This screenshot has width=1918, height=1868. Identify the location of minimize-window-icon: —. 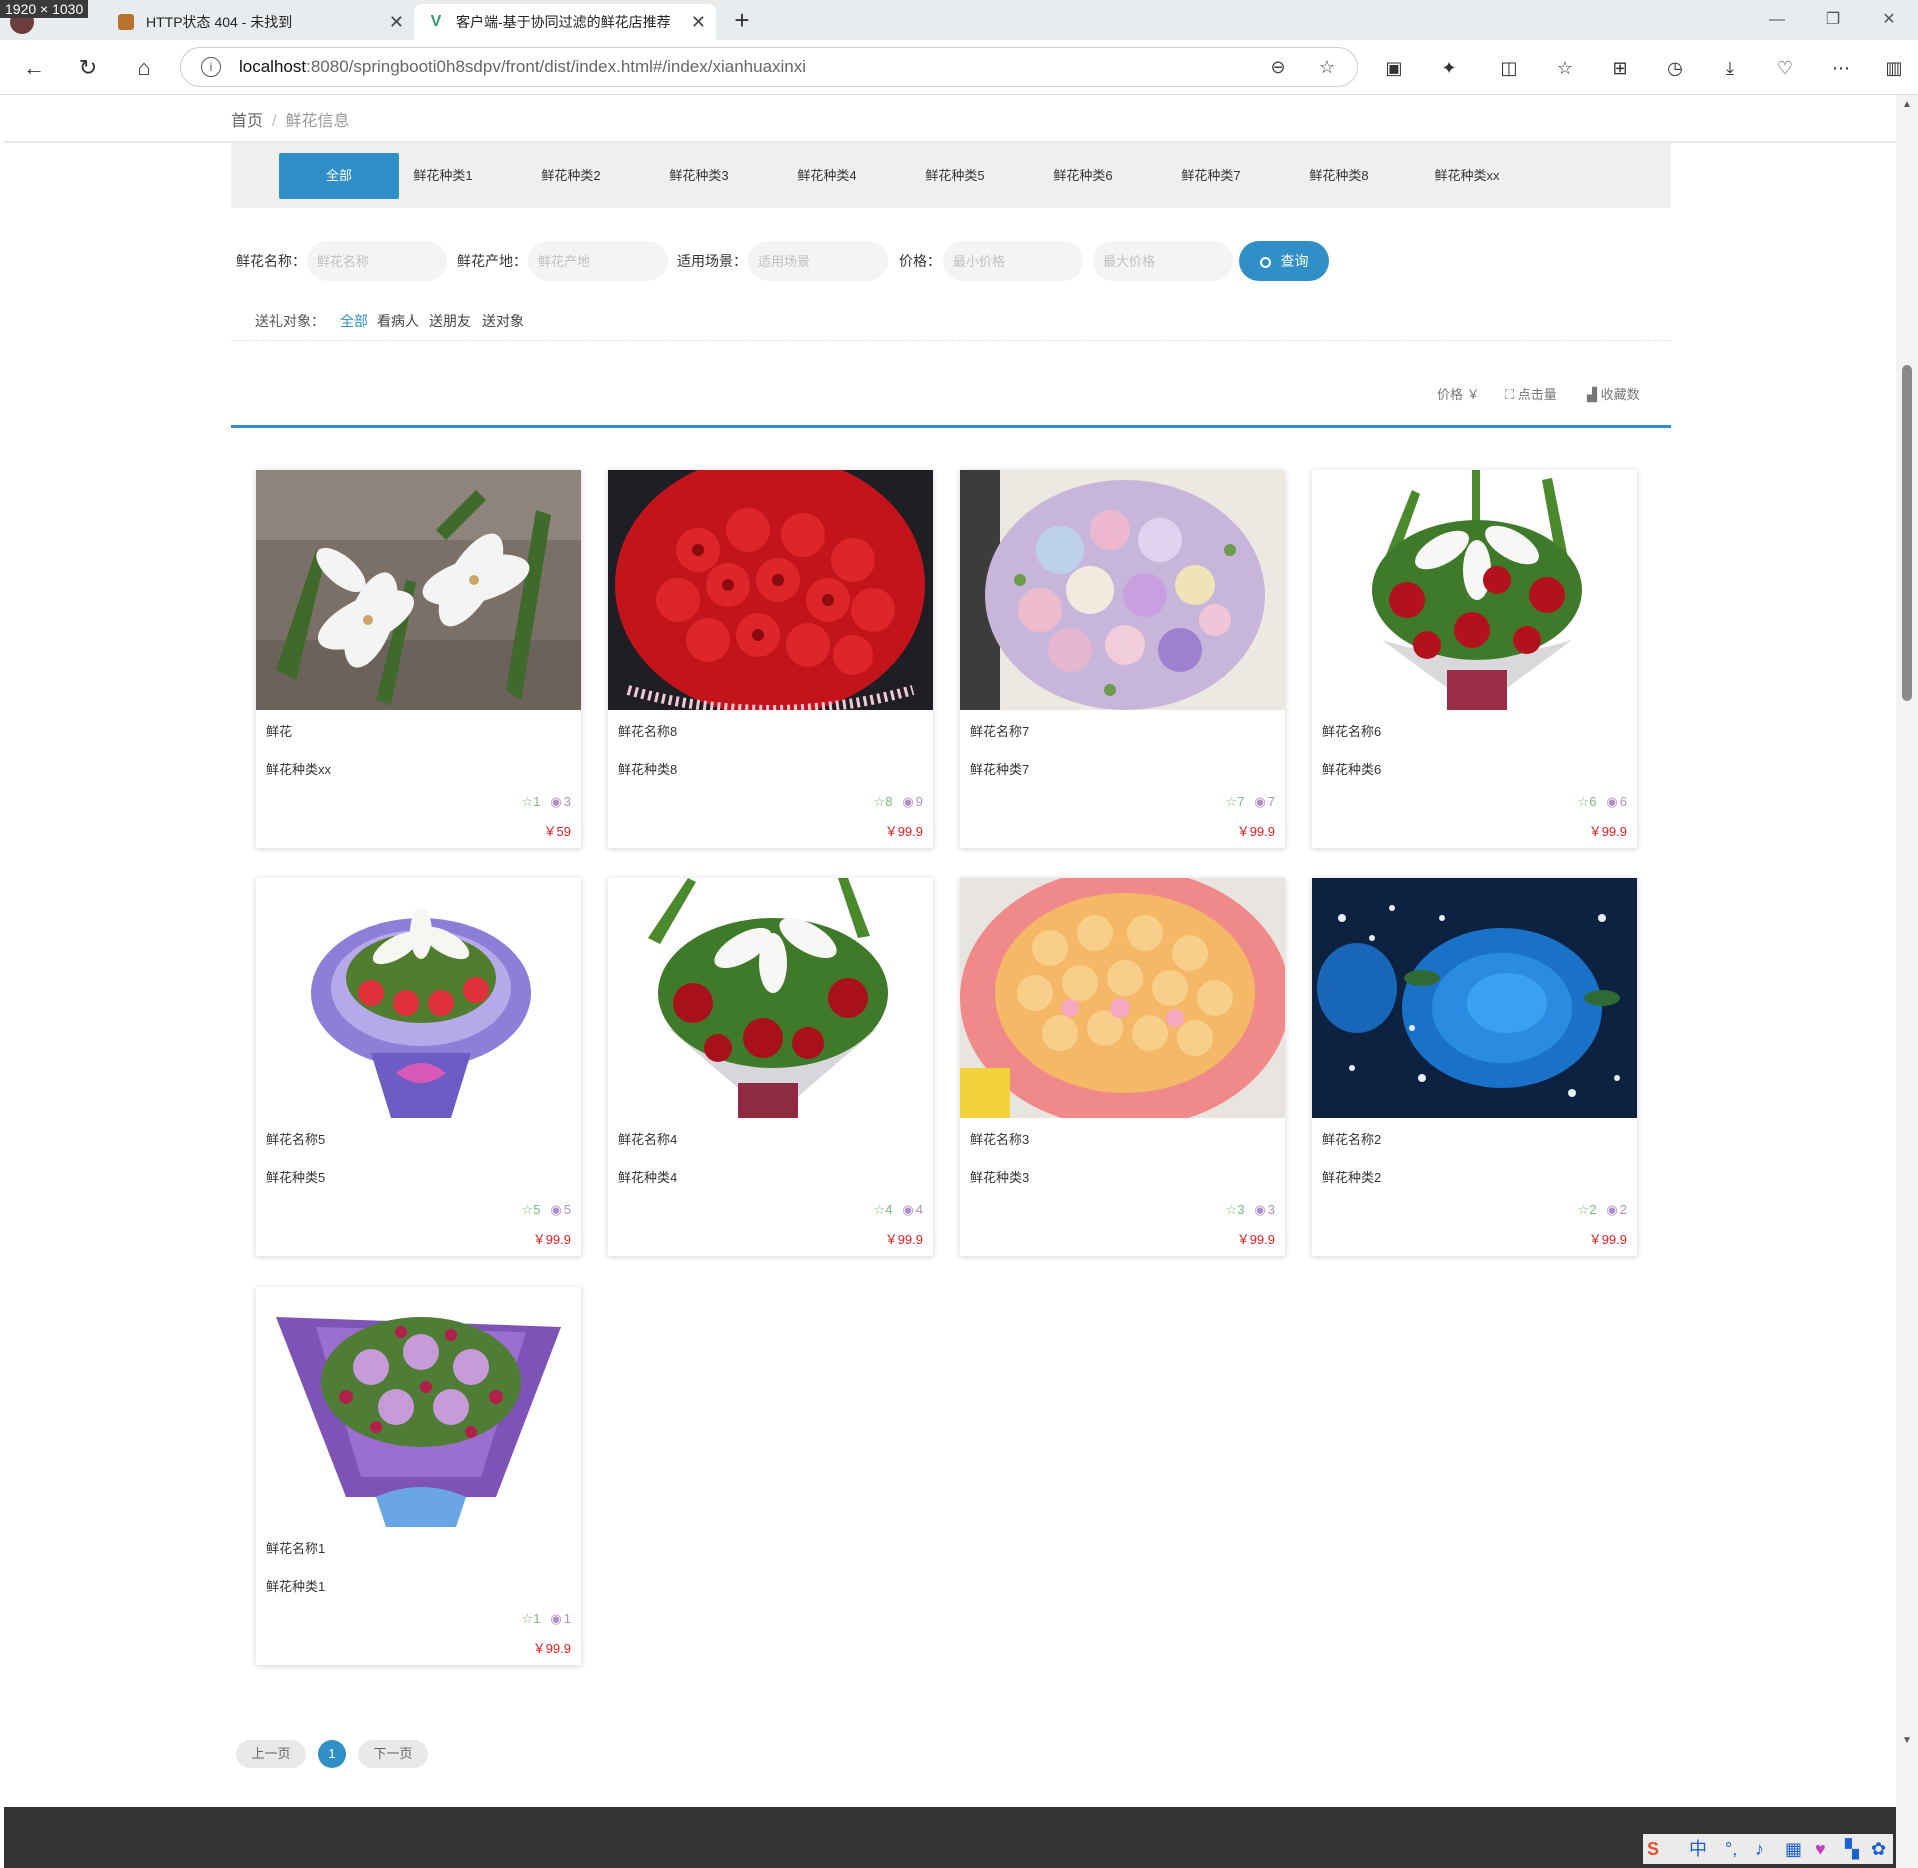
(1777, 20).